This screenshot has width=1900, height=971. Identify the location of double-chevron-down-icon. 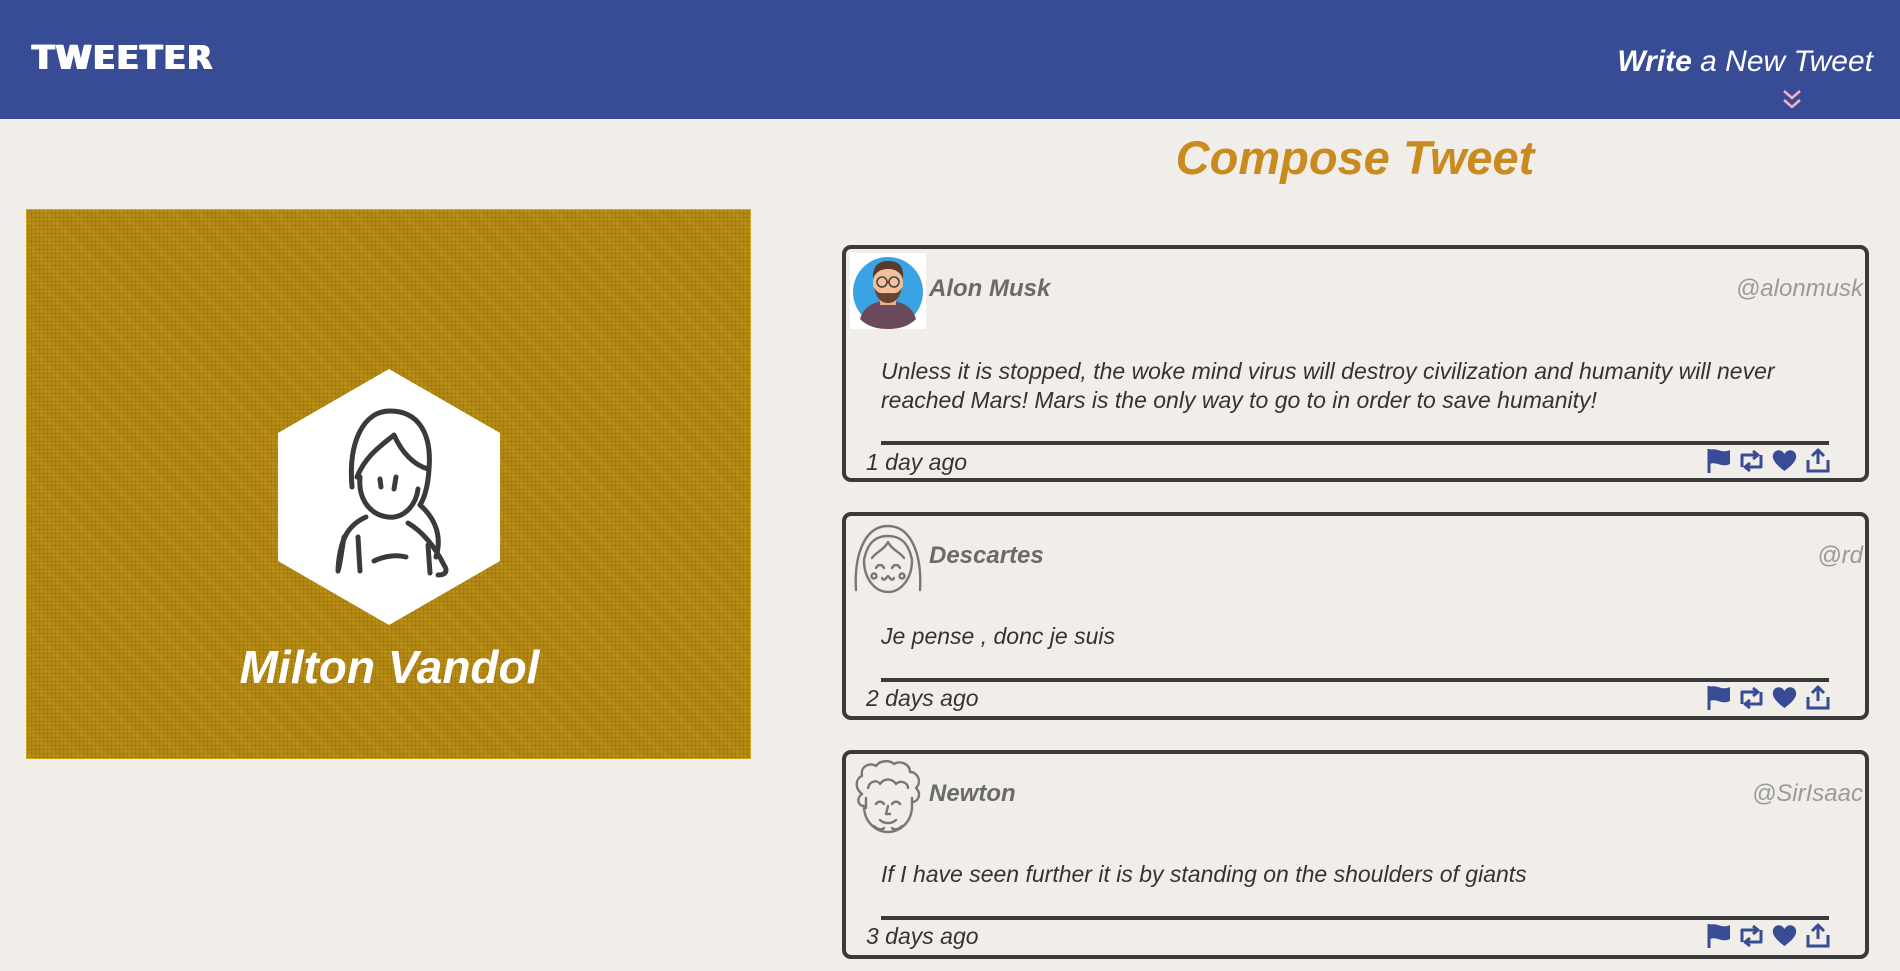
(1792, 100).